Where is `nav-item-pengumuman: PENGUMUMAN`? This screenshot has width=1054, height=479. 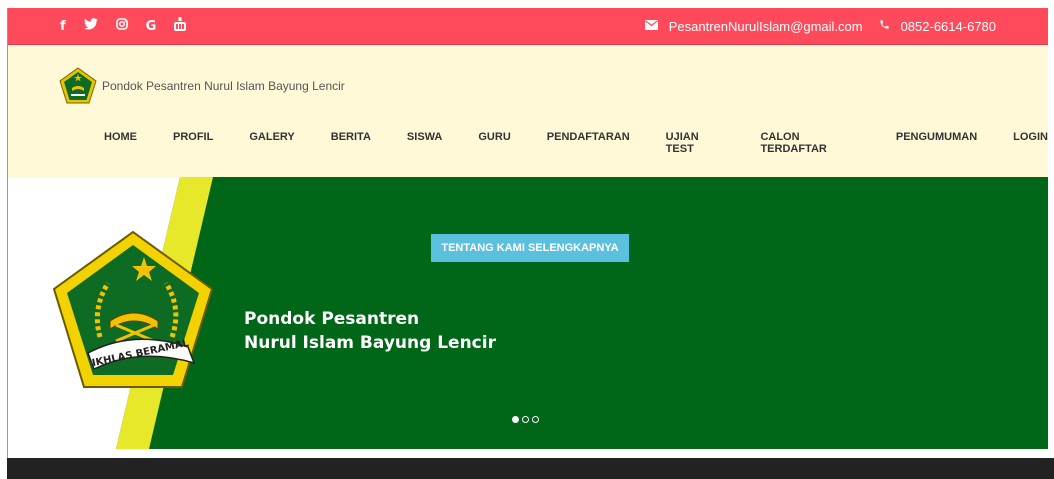
nav-item-pengumuman: PENGUMUMAN is located at coordinates (936, 143).